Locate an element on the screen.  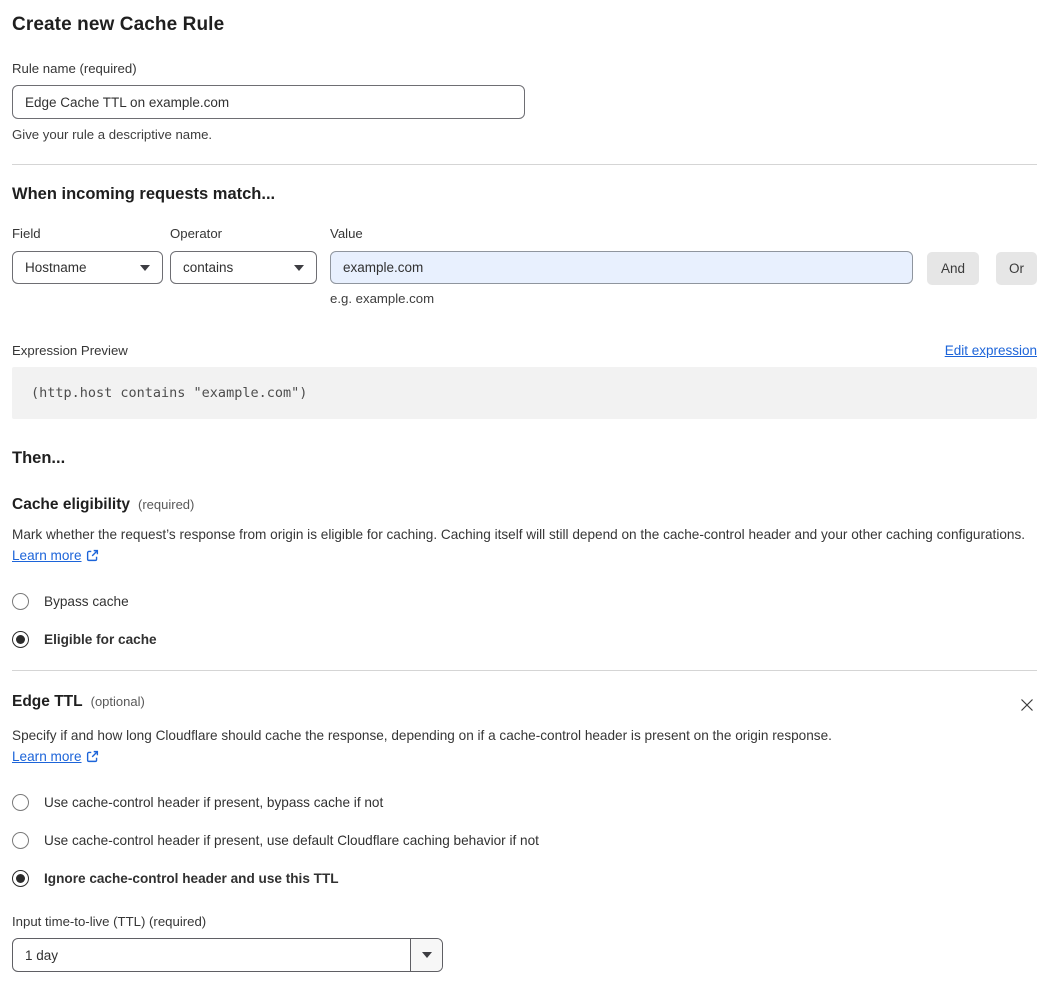
radio-option-label: Eligible for cache is located at coordinates (100, 639).